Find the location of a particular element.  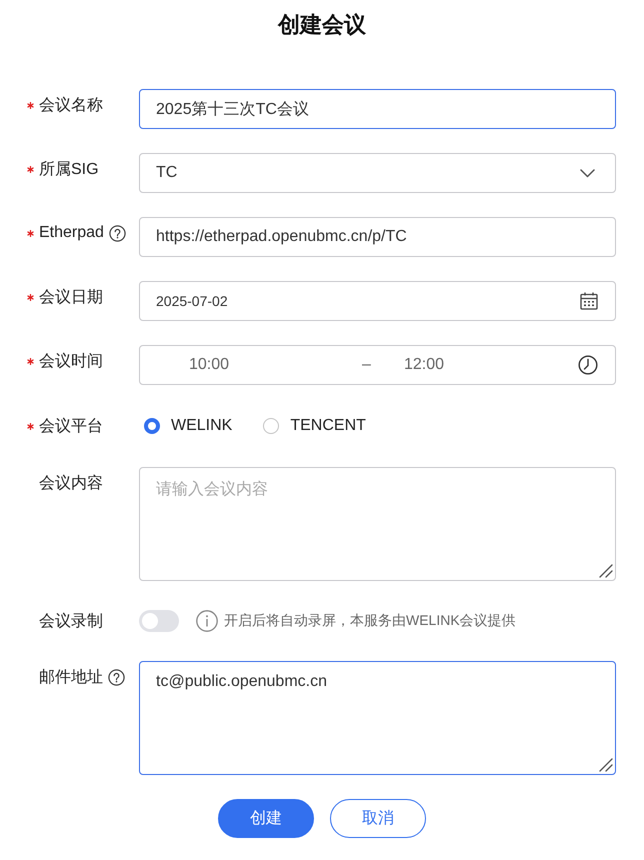

date-input: 2025-07-02 is located at coordinates (377, 301).